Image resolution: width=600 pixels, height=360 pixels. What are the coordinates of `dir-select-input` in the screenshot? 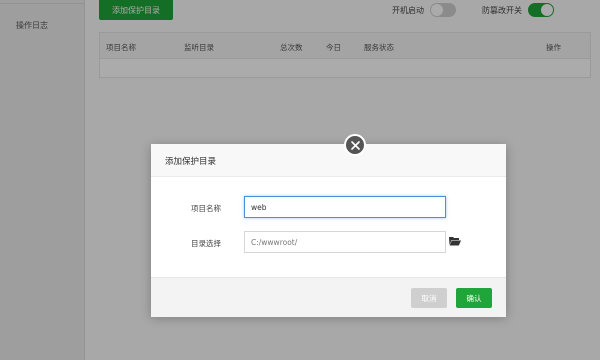 It's located at (345, 242).